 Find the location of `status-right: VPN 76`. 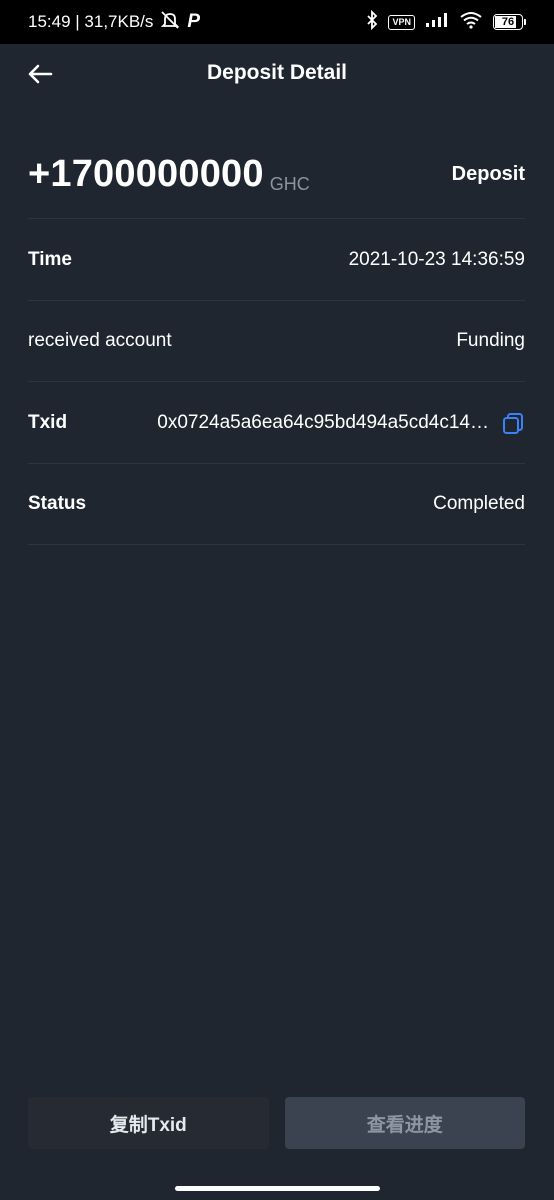

status-right: VPN 76 is located at coordinates (446, 22).